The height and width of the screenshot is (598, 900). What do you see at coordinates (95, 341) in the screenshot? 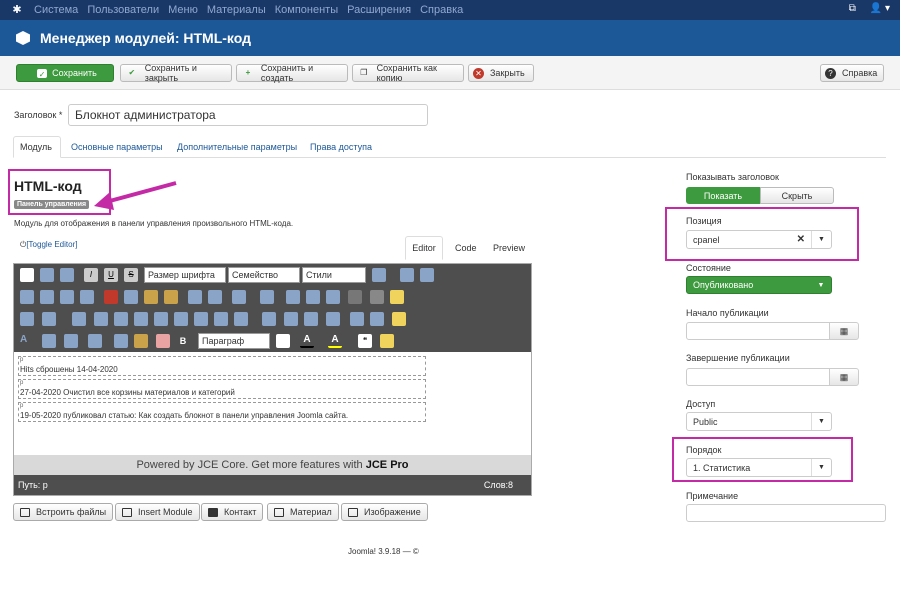
I see `anchor-icon` at bounding box center [95, 341].